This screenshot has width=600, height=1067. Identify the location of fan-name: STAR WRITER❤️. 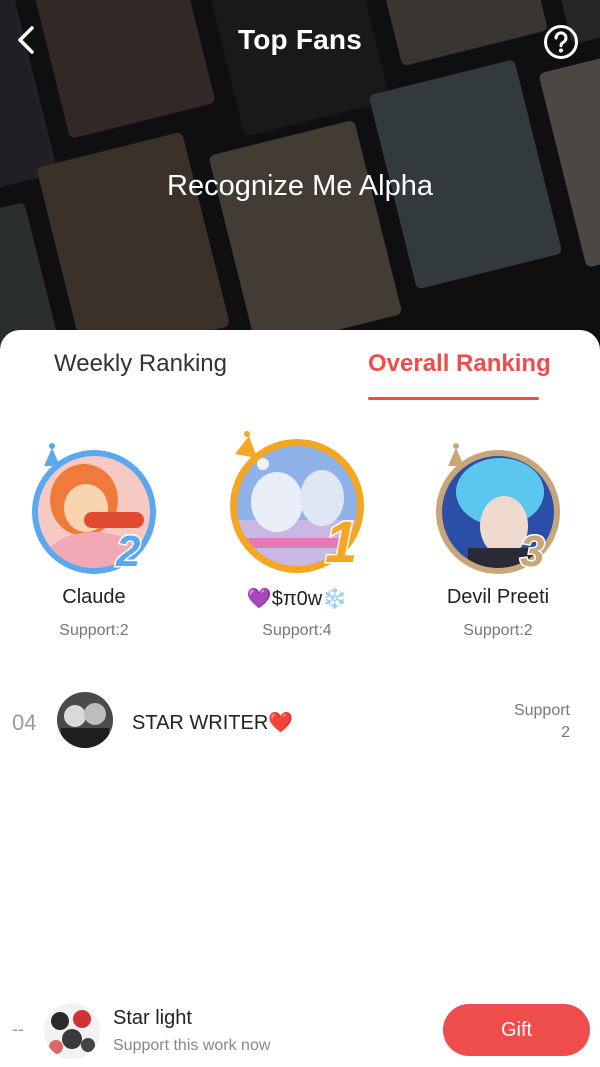
(213, 723).